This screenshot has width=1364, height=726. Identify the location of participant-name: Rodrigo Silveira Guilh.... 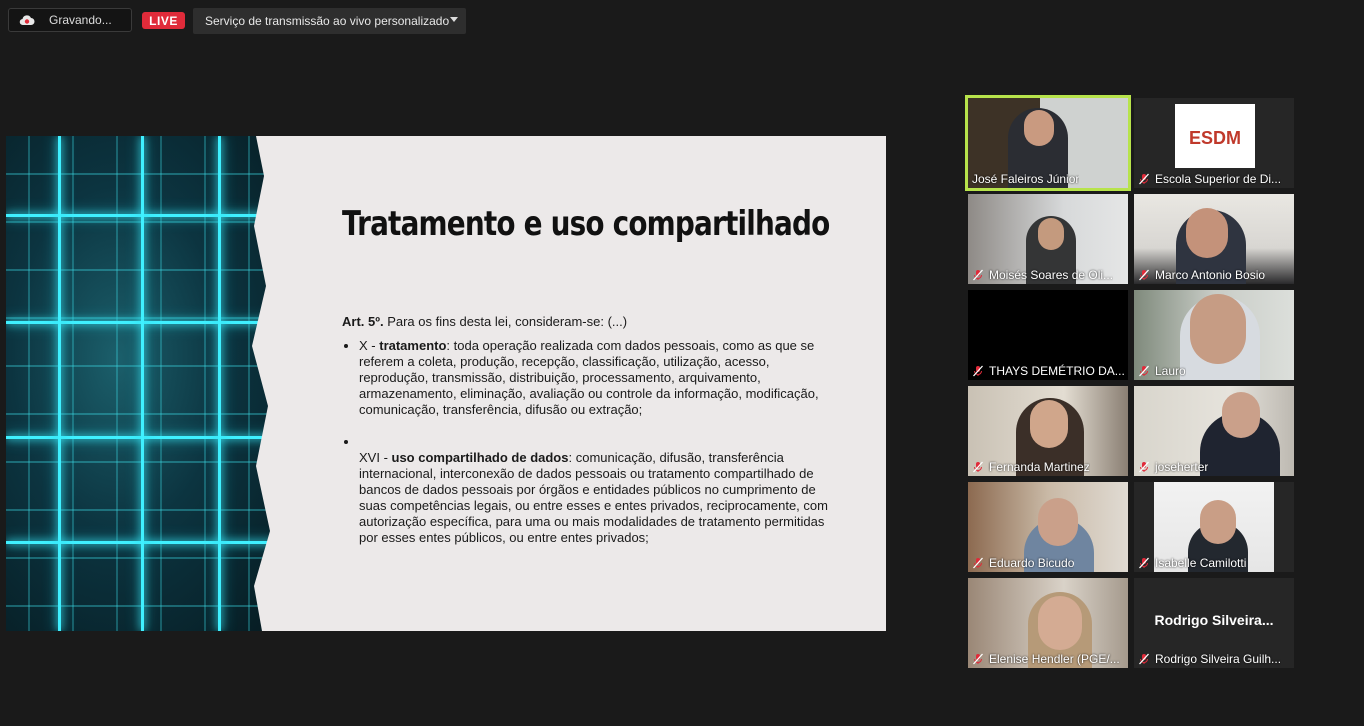
(1209, 659).